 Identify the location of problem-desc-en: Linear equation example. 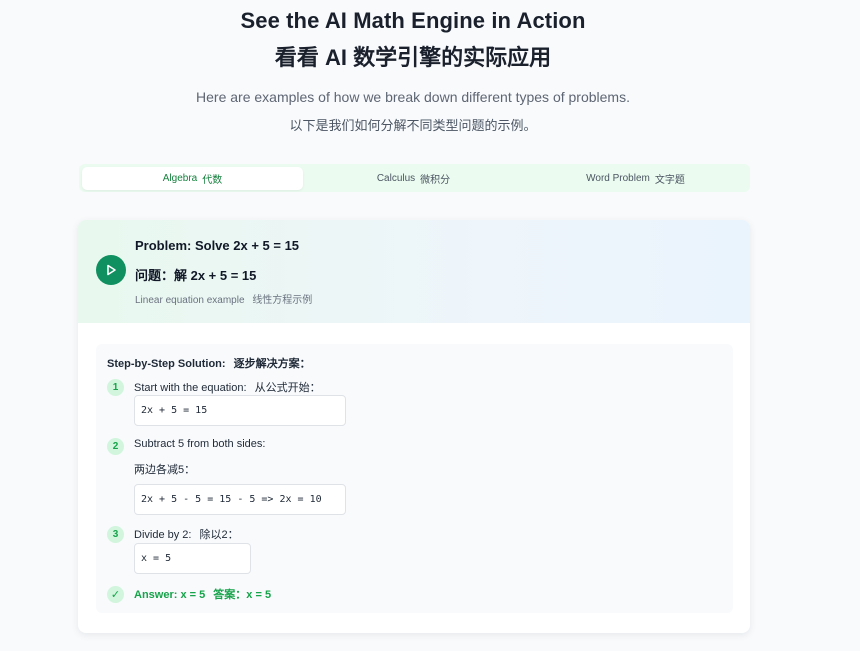
(190, 300).